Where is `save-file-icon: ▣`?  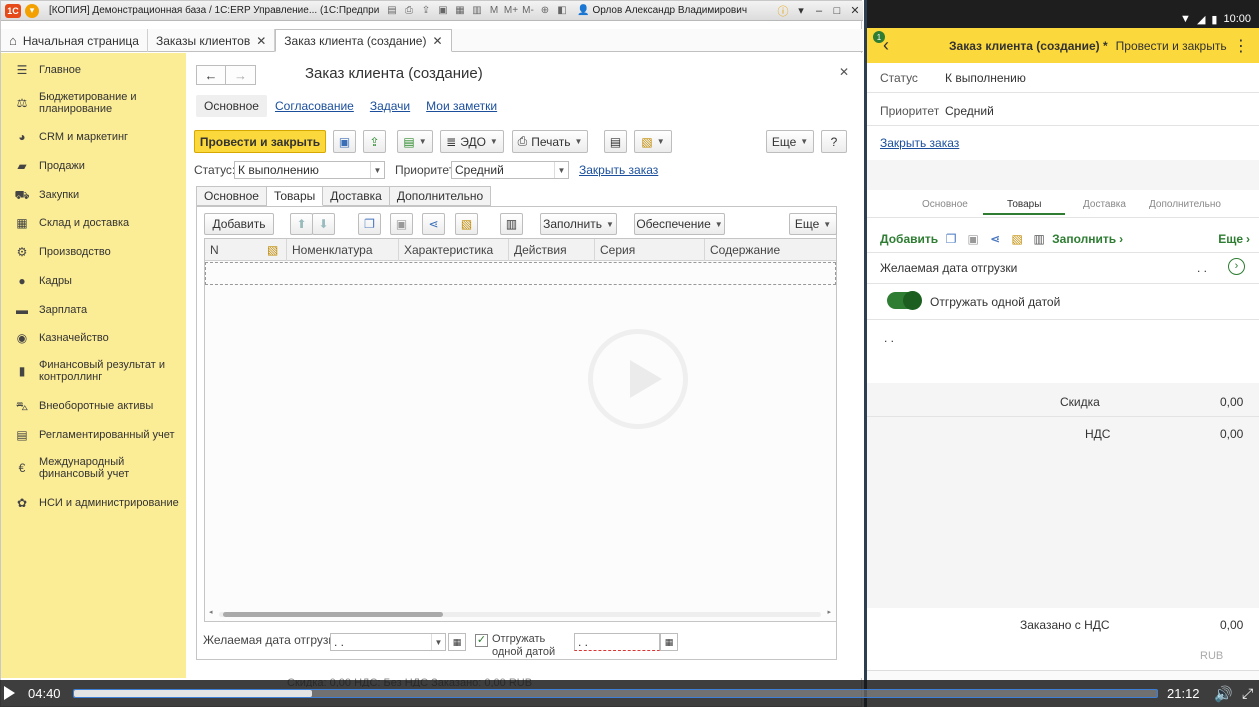
save-file-icon: ▣ is located at coordinates (443, 11).